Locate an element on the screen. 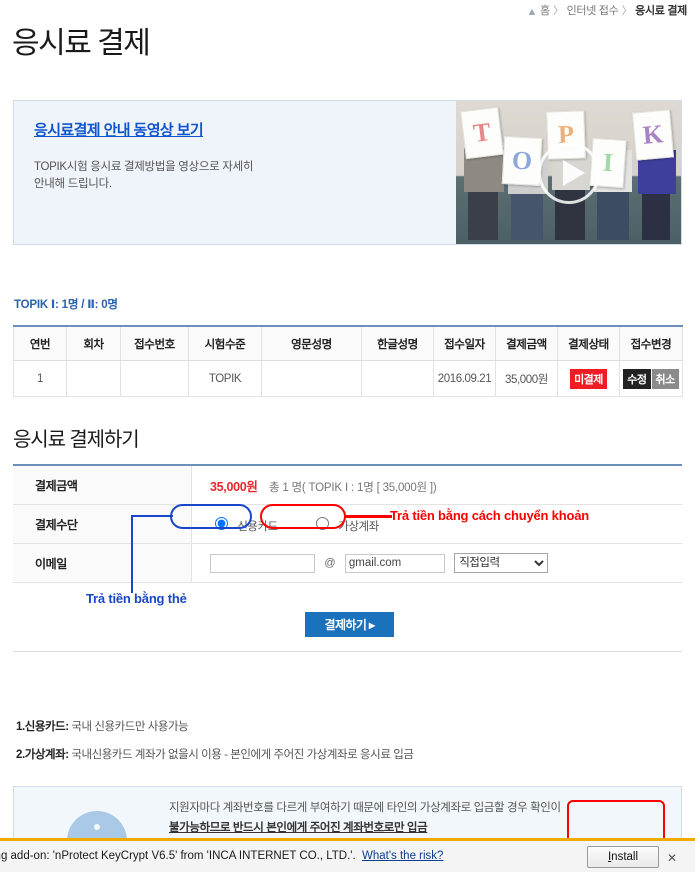 This screenshot has width=695, height=872. install-button: Install is located at coordinates (623, 857).